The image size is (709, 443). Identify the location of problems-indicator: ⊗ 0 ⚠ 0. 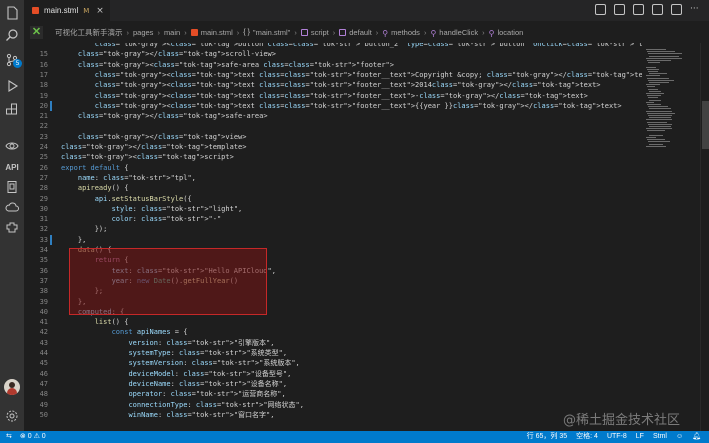
(33, 437).